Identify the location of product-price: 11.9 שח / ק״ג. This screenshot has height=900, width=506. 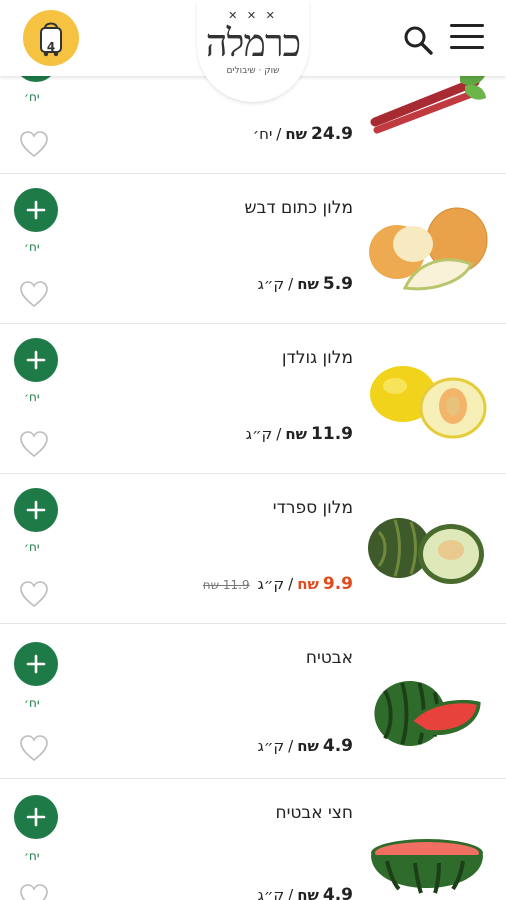
(299, 434).